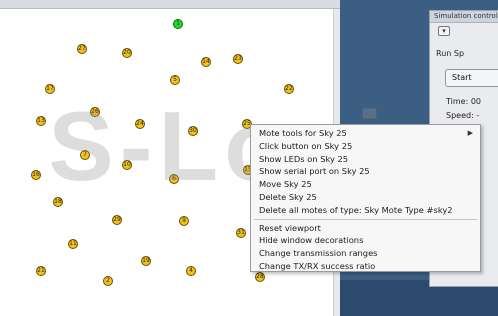 Image resolution: width=498 pixels, height=316 pixels. Describe the element at coordinates (140, 124) in the screenshot. I see `mote-24: 24` at that location.